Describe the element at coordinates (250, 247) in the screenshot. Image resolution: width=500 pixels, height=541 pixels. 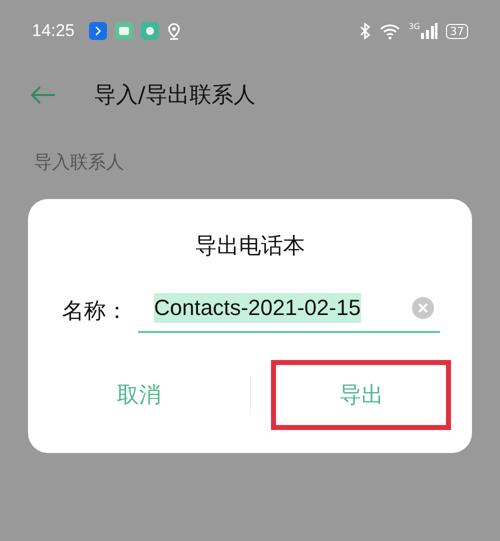
I see `dialog-title: 导出电话本` at that location.